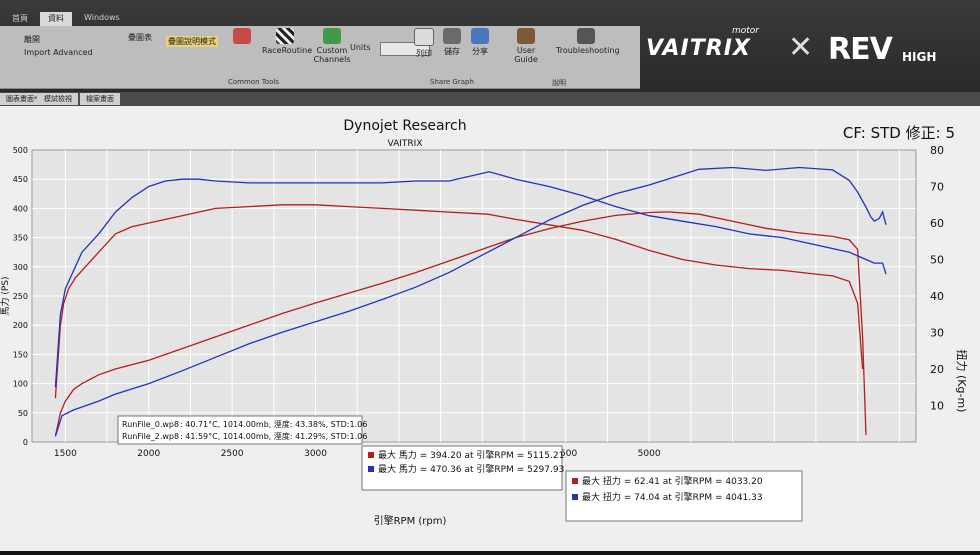 This screenshot has width=980, height=555. What do you see at coordinates (586, 36) in the screenshot?
I see `wrench-icon` at bounding box center [586, 36].